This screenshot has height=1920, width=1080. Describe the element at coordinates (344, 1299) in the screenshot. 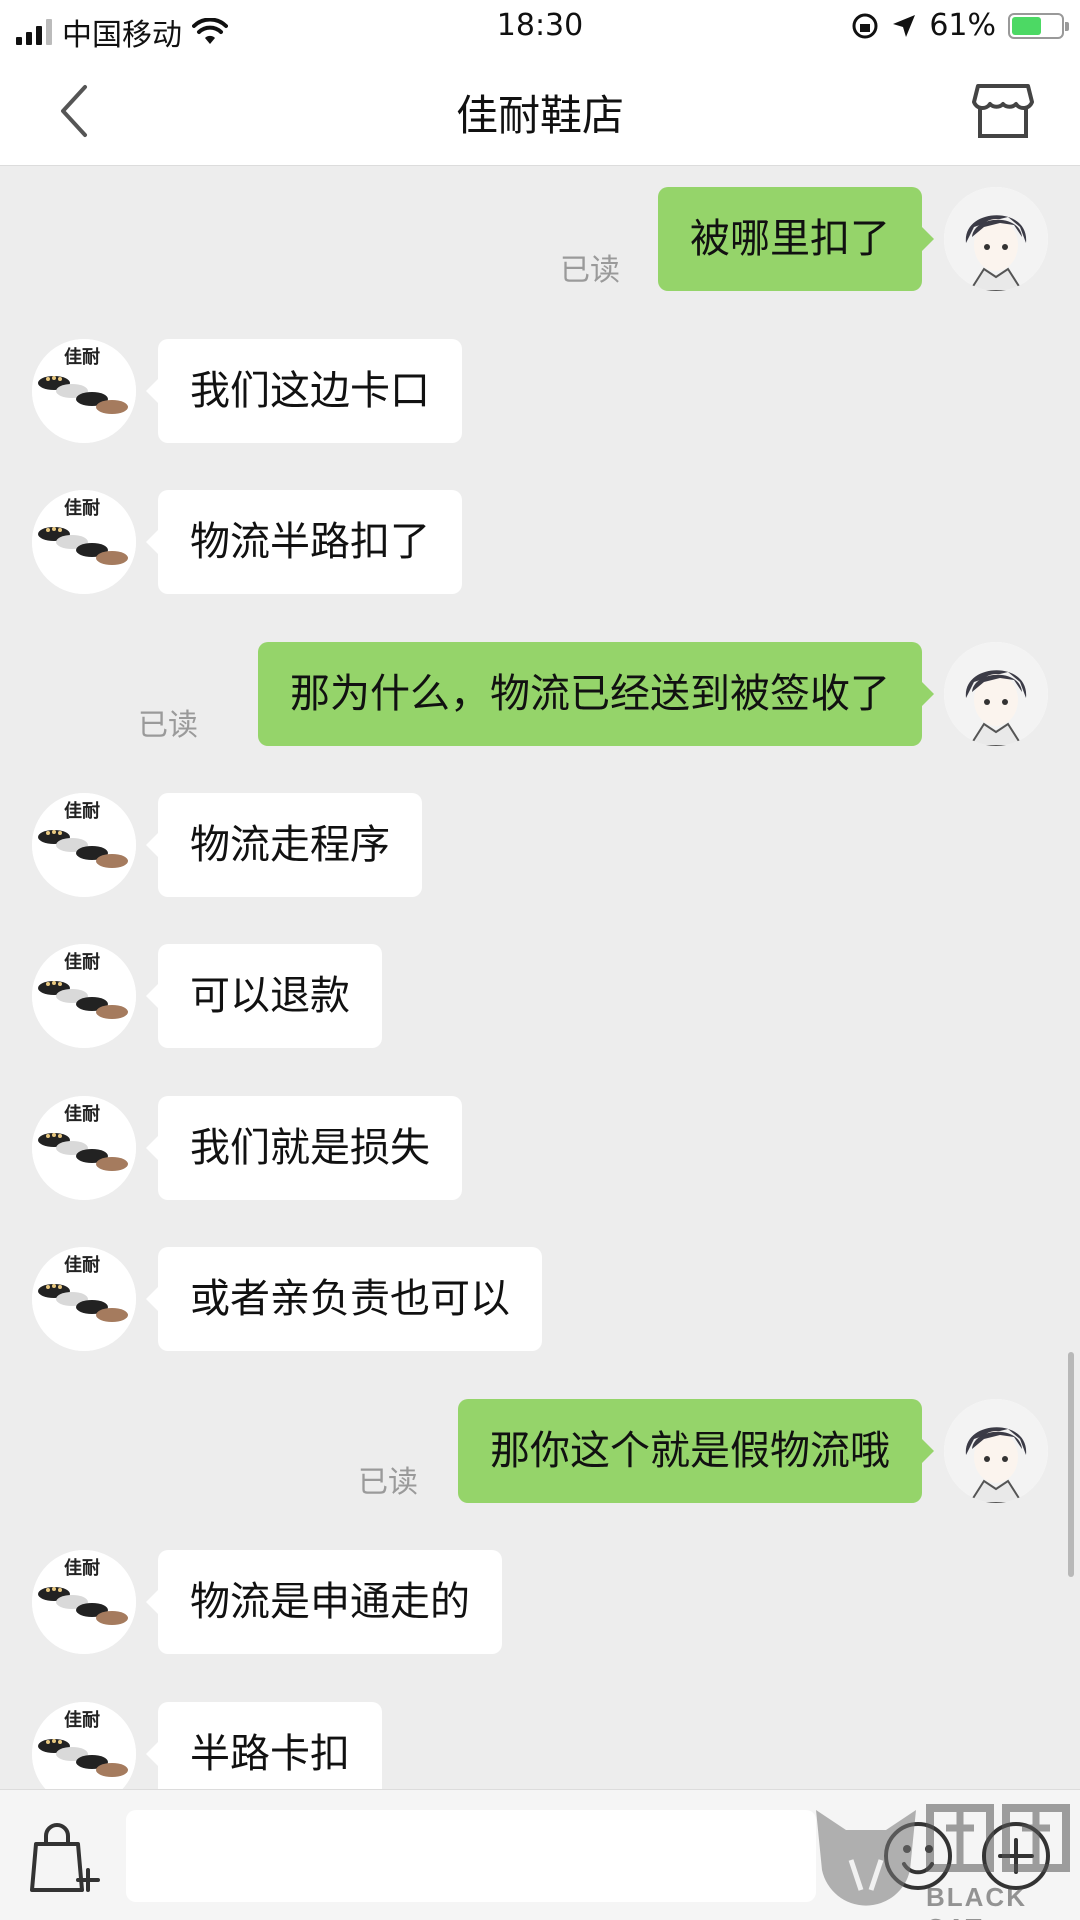

I see `message-bubble: 或者亲负责也可以` at that location.